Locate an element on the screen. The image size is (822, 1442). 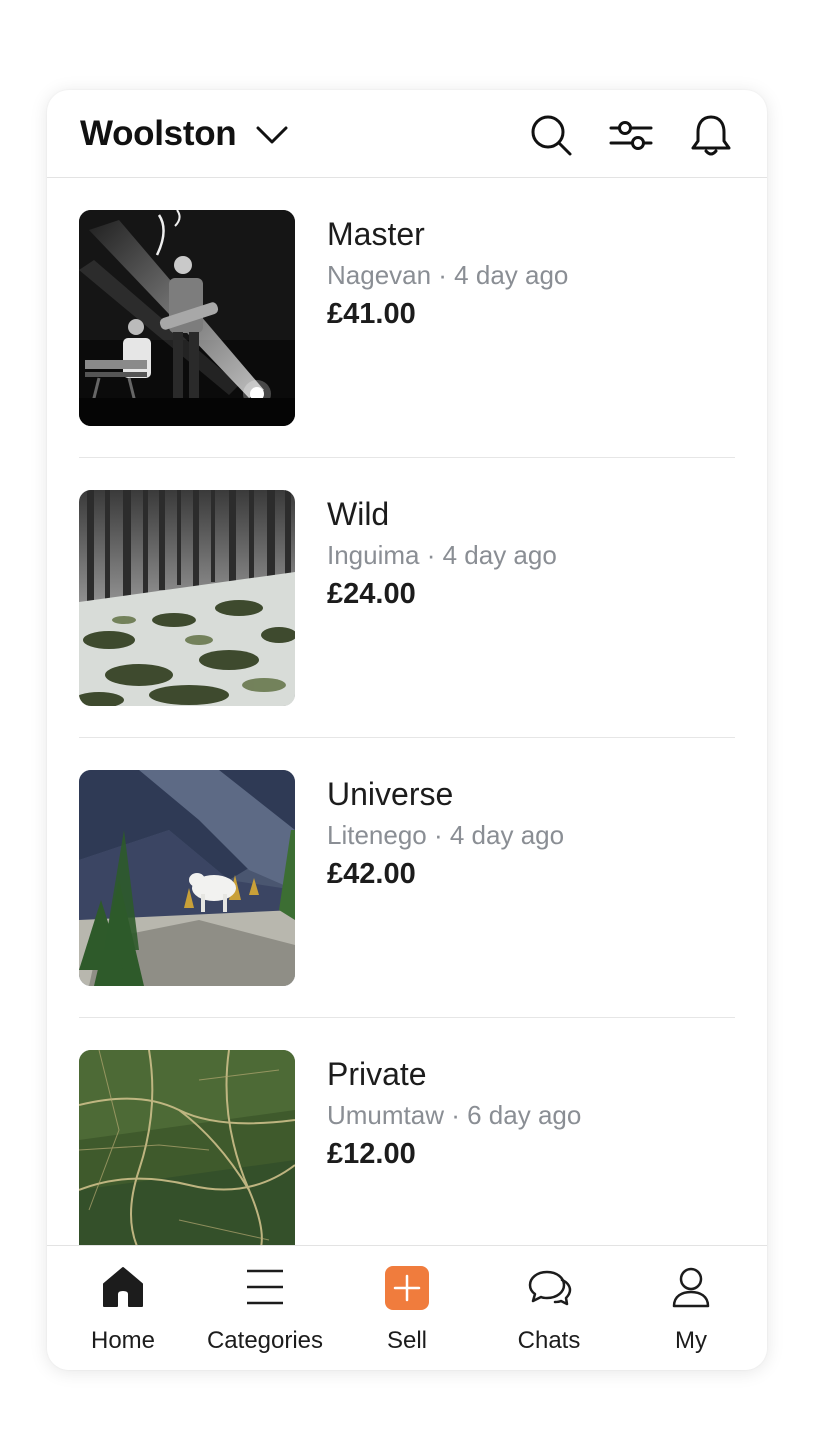
mountain-goat-photo is located at coordinates (187, 878).